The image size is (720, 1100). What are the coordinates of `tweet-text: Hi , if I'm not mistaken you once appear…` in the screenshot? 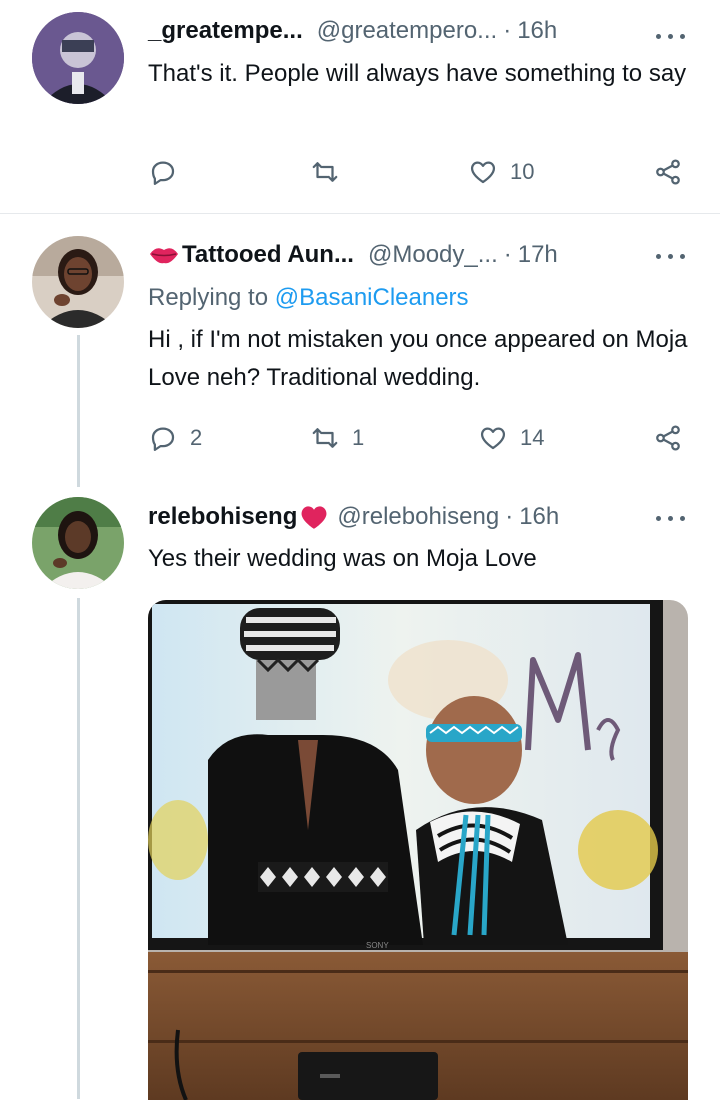 It's located at (418, 358).